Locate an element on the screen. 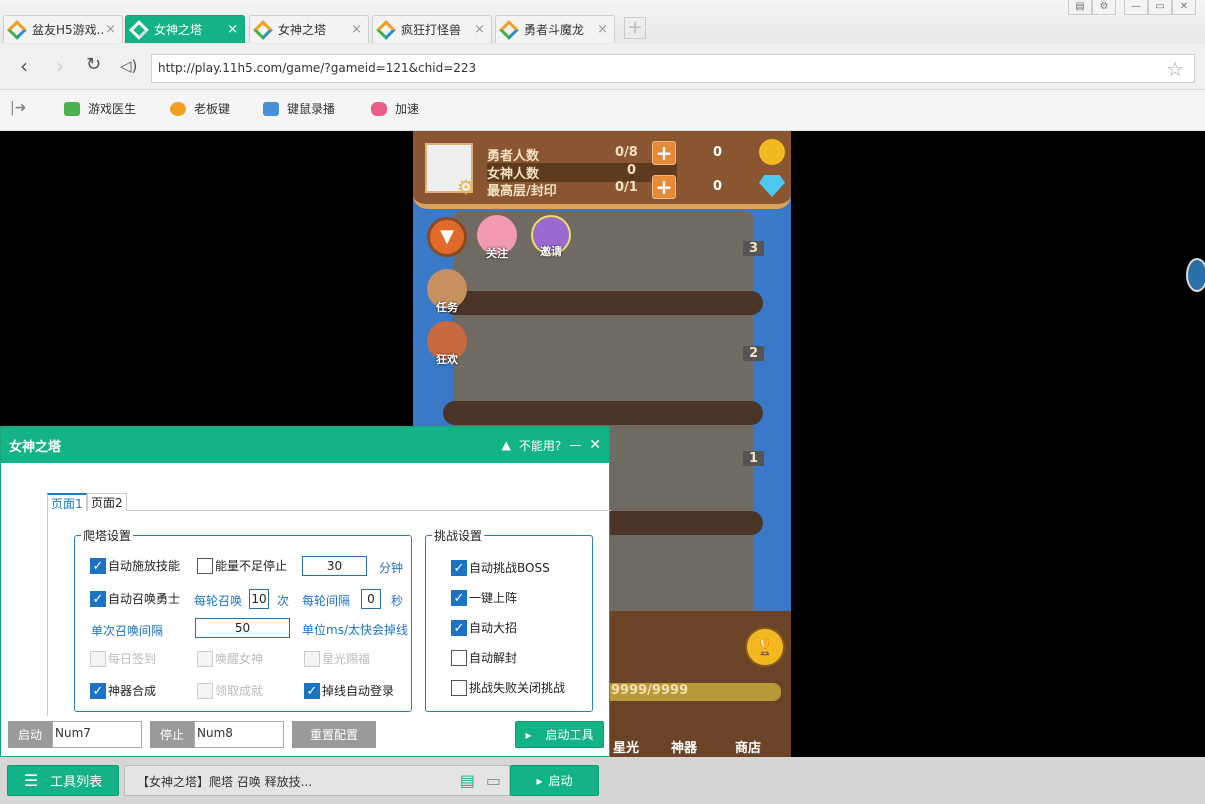 The width and height of the screenshot is (1205, 804). back-icon: ‹ is located at coordinates (24, 66).